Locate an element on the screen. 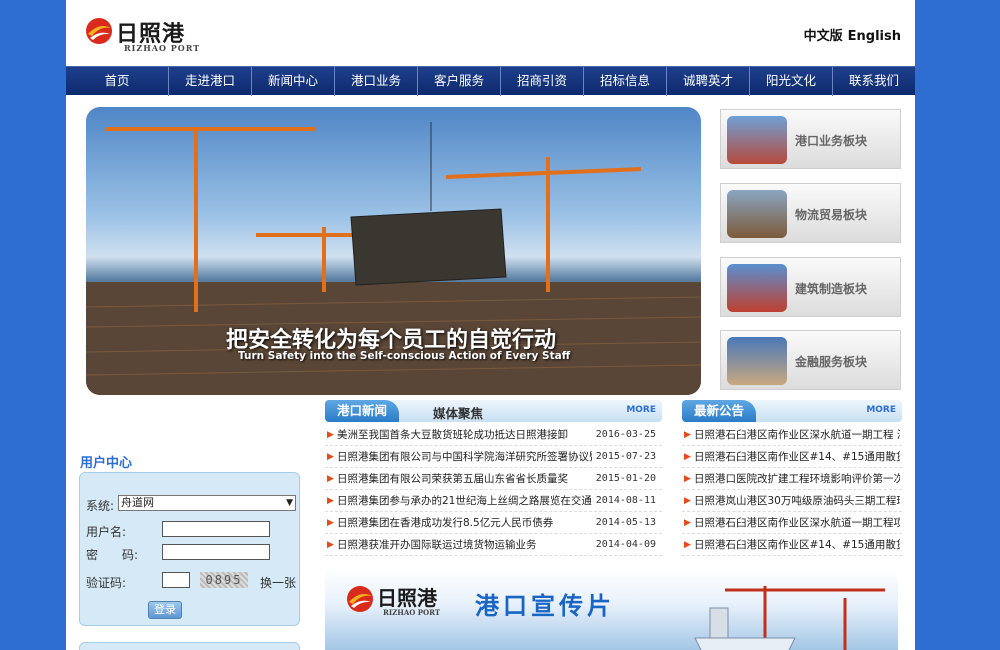 Image resolution: width=1000 pixels, height=650 pixels. news-item: ▶ 日照港集团有限公司荣获第五届山东省省长质量奖 2015-01-20 is located at coordinates (493, 479).